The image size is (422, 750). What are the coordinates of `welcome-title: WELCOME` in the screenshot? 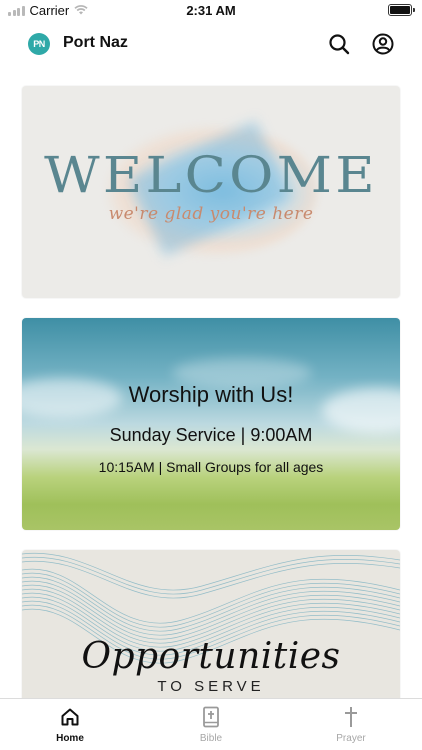 It's located at (211, 175).